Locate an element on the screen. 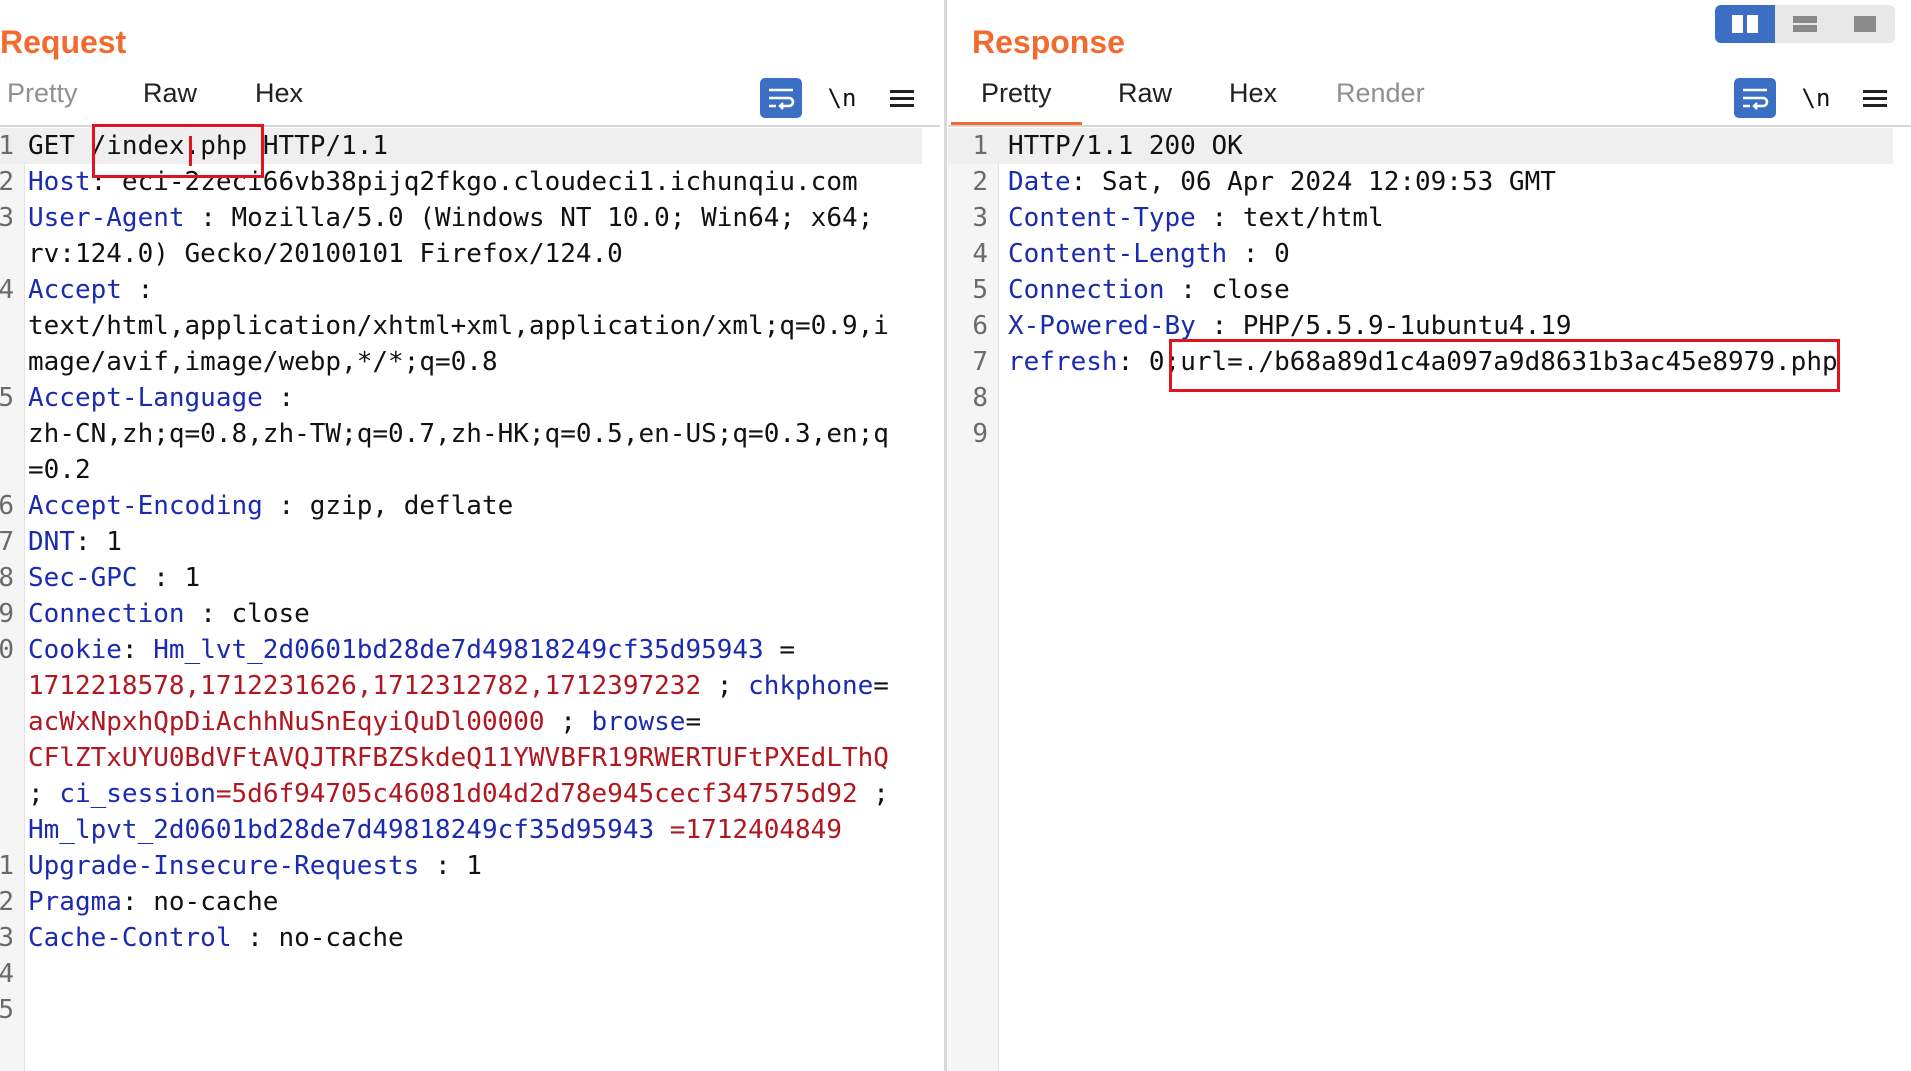 This screenshot has width=1911, height=1071. code-line: 4 Content-Length : 0 is located at coordinates (1420, 254).